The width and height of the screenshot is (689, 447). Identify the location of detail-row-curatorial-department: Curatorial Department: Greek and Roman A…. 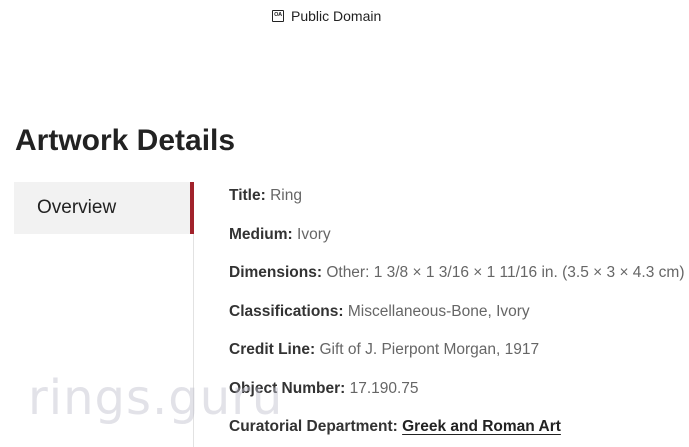
(457, 431).